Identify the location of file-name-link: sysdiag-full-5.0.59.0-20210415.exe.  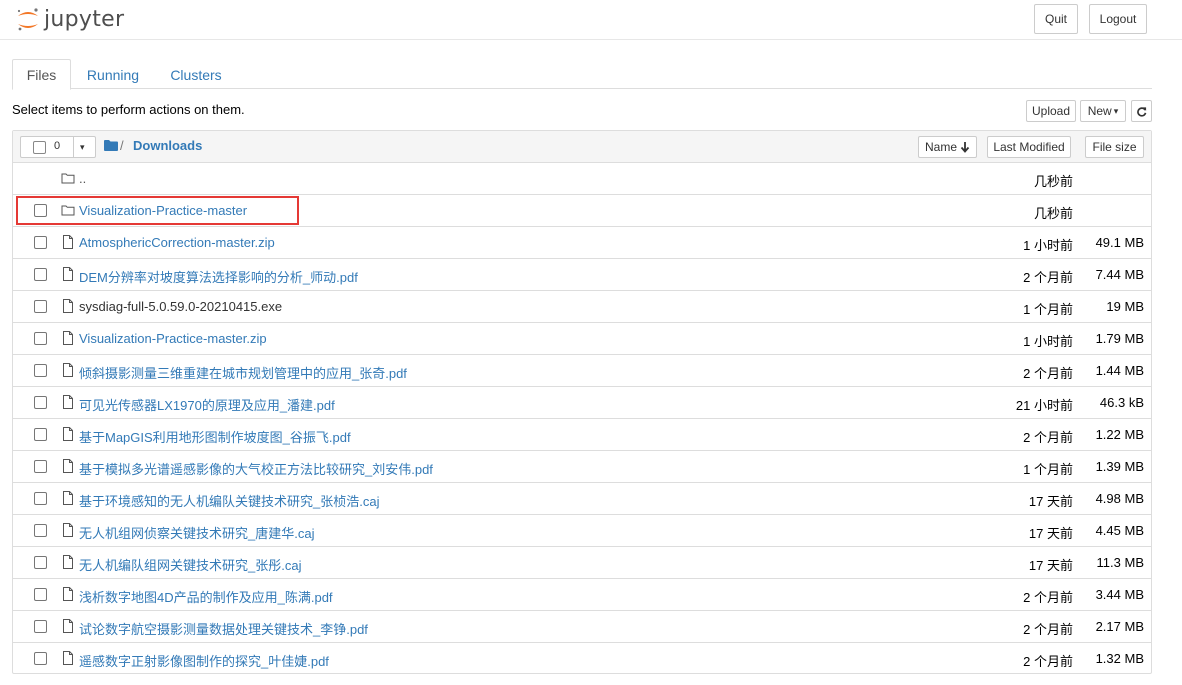
(180, 306).